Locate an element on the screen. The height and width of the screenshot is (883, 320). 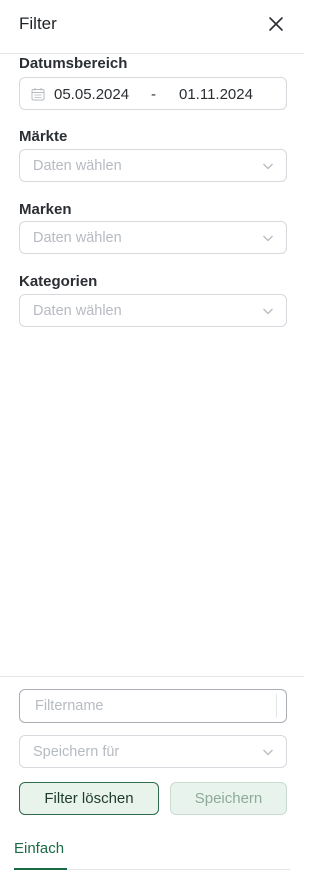
categories-select: Daten wählen is located at coordinates (153, 310).